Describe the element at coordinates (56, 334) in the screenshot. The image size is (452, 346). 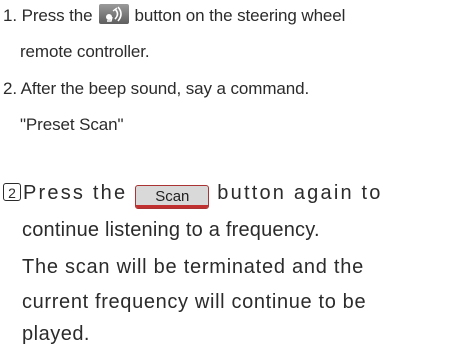
I see `note-line-5: played.` at that location.